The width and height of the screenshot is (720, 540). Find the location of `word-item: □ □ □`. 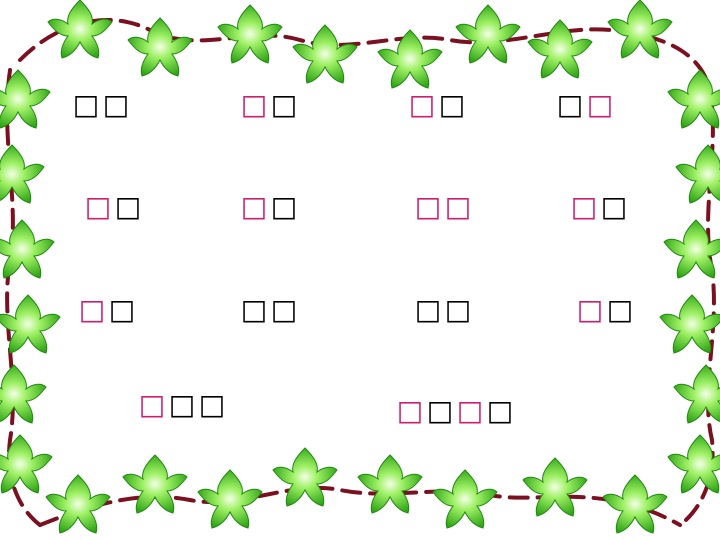

word-item: □ □ □ is located at coordinates (182, 405).